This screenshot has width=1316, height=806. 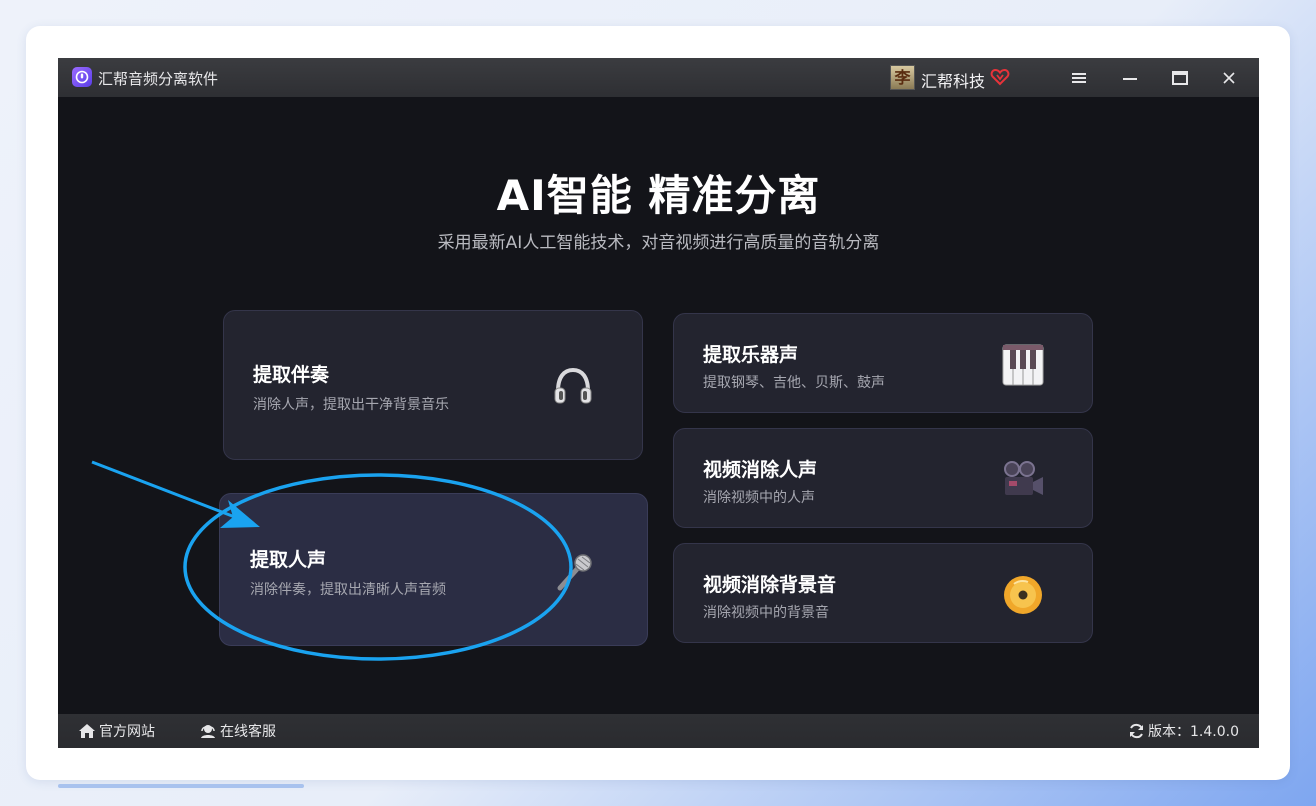 What do you see at coordinates (158, 79) in the screenshot?
I see `window-title: 汇帮音频分离软件` at bounding box center [158, 79].